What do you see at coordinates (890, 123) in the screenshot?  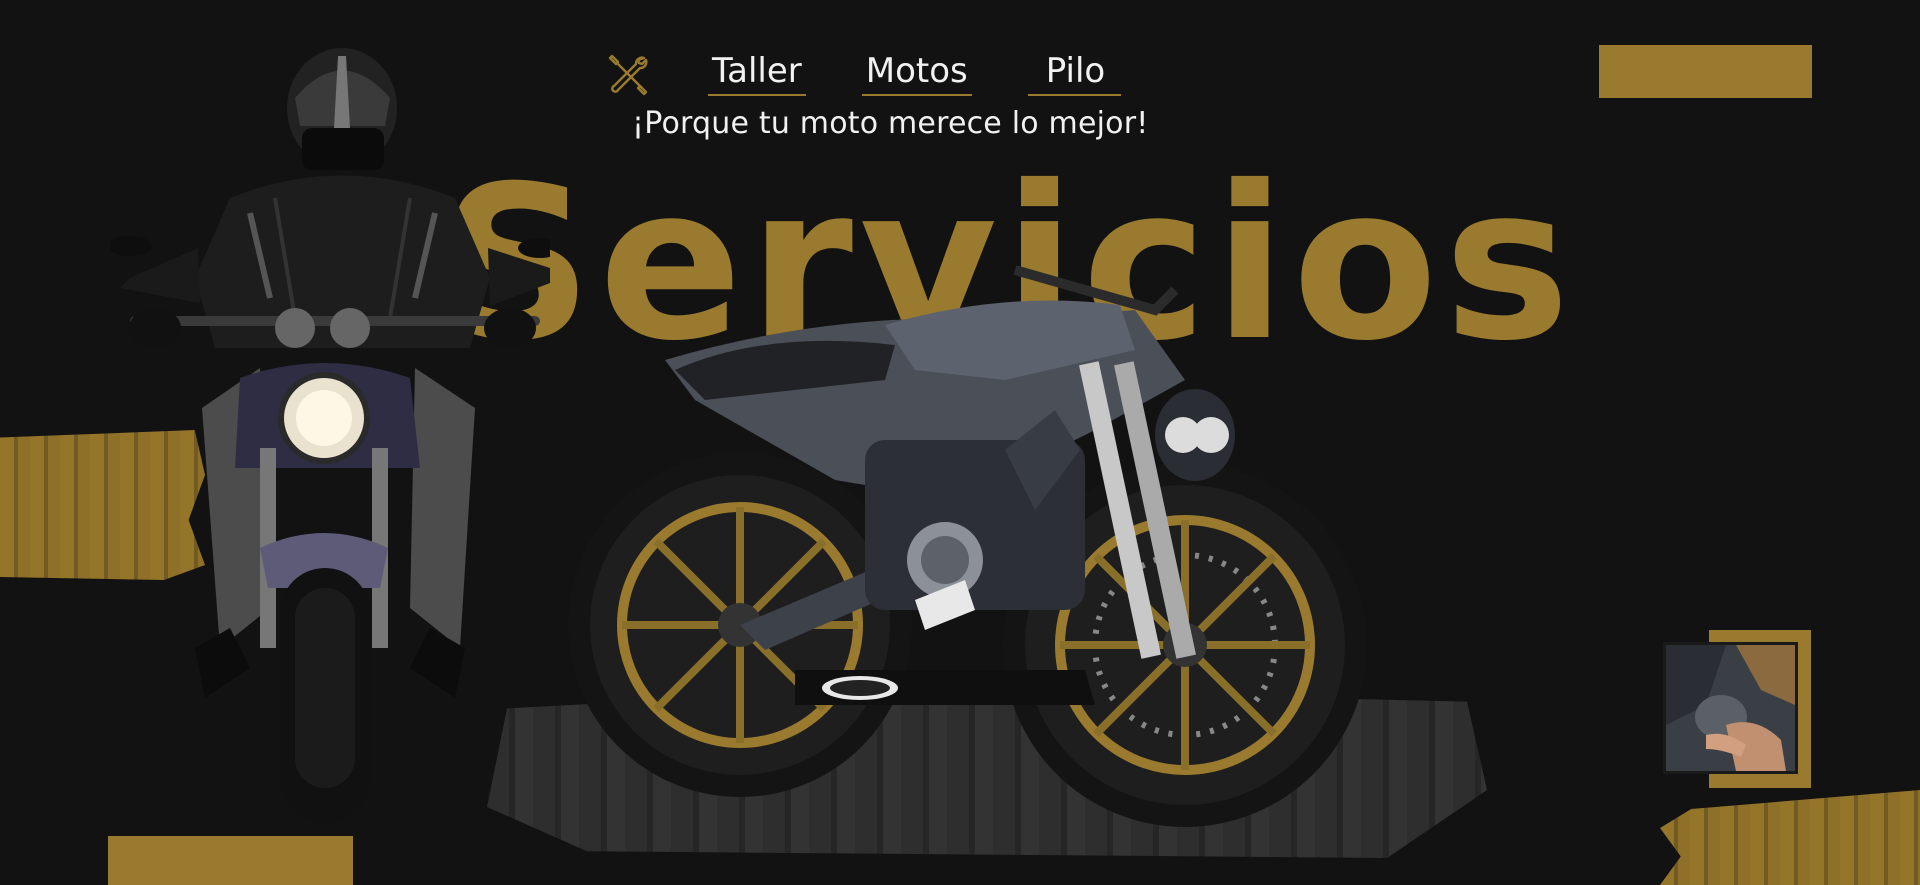 I see `tagline: ¡Porque tu moto merece lo mejor!` at bounding box center [890, 123].